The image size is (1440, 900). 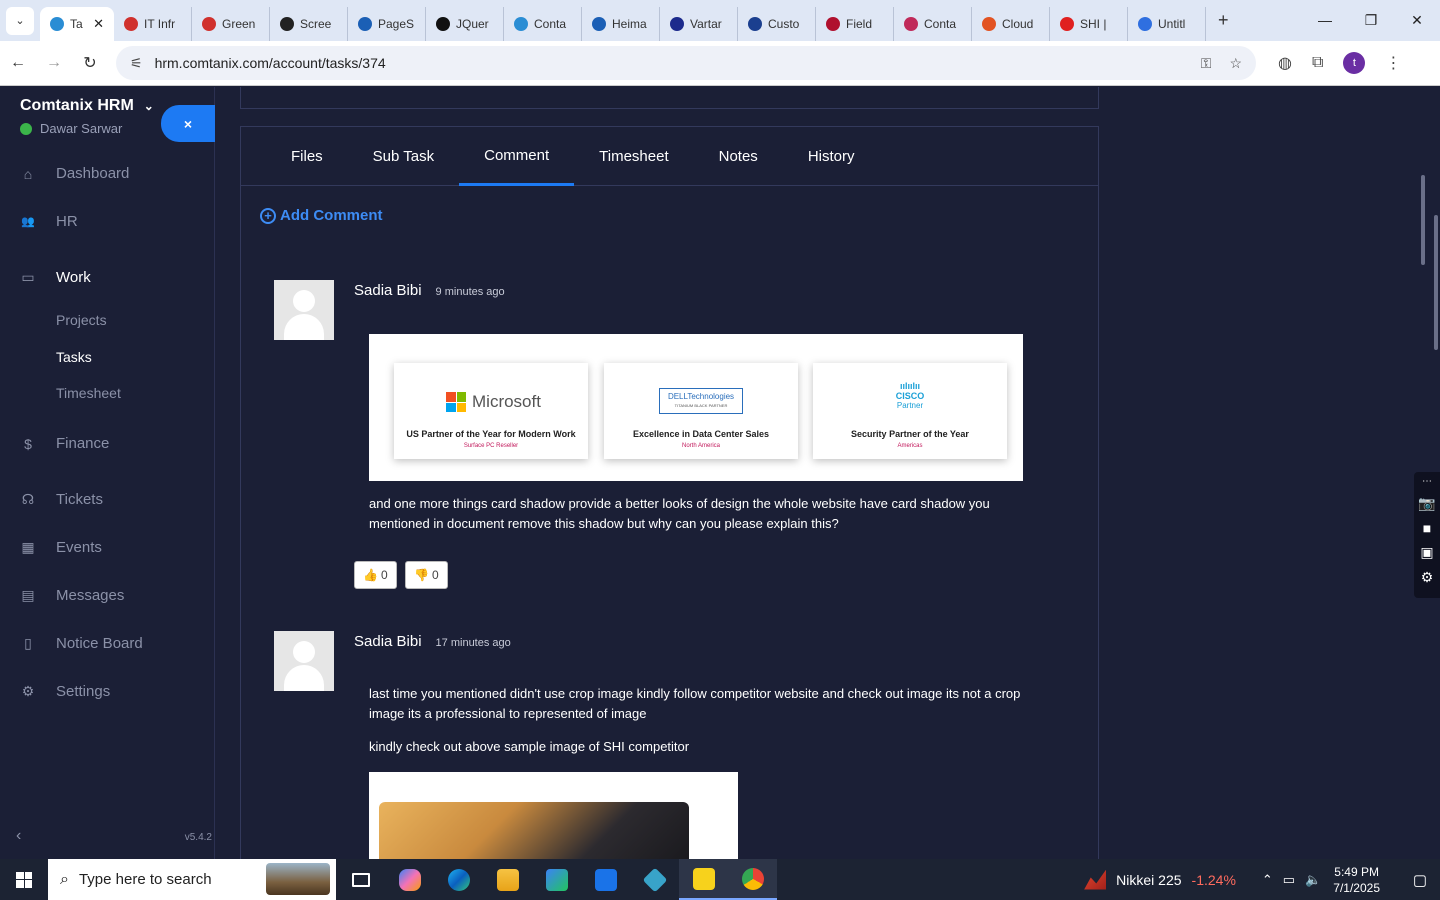 What do you see at coordinates (153, 24) in the screenshot?
I see `browser-tab: IT Infr` at bounding box center [153, 24].